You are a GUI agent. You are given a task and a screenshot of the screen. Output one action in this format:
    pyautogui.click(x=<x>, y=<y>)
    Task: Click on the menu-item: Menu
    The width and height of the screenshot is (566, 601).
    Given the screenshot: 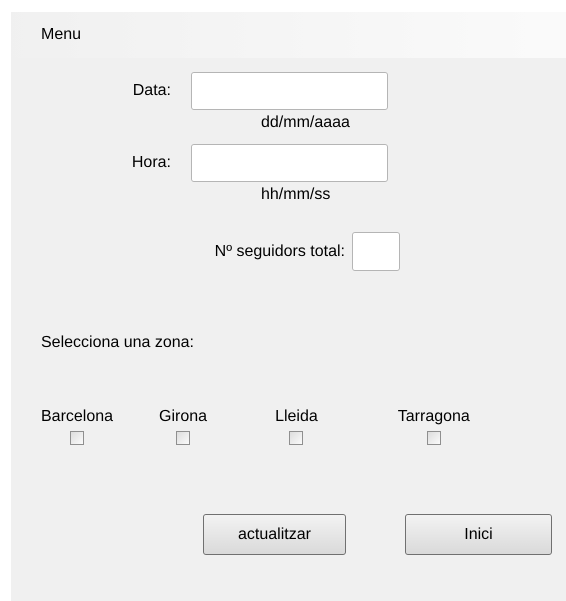 What is the action you would take?
    pyautogui.click(x=61, y=35)
    